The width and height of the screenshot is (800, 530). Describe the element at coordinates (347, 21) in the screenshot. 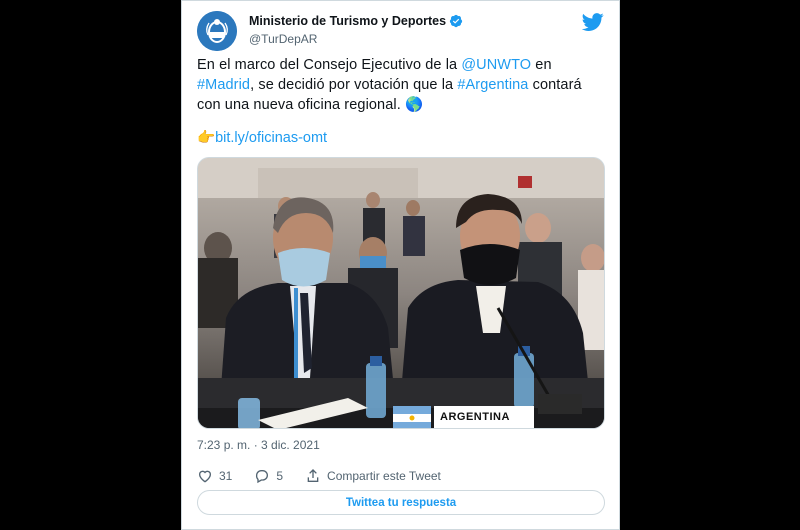

I see `account-name: Ministerio de Turismo y Deportes` at that location.